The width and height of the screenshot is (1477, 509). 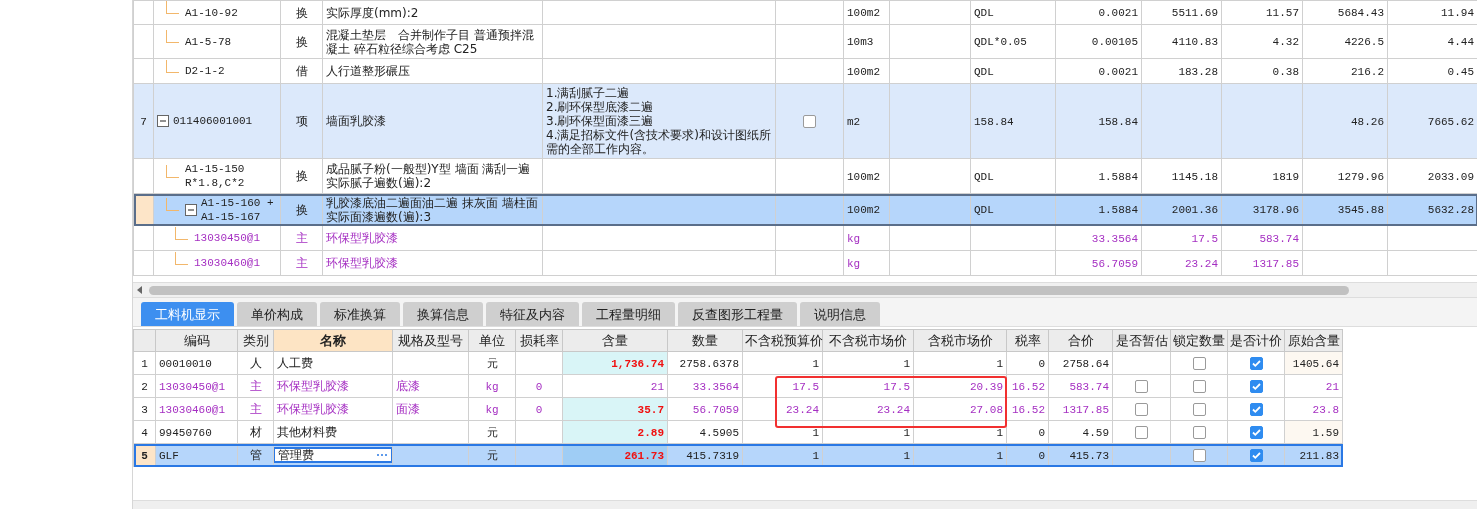 What do you see at coordinates (868, 340) in the screenshot?
I see `column-header: 不含税市场价` at bounding box center [868, 340].